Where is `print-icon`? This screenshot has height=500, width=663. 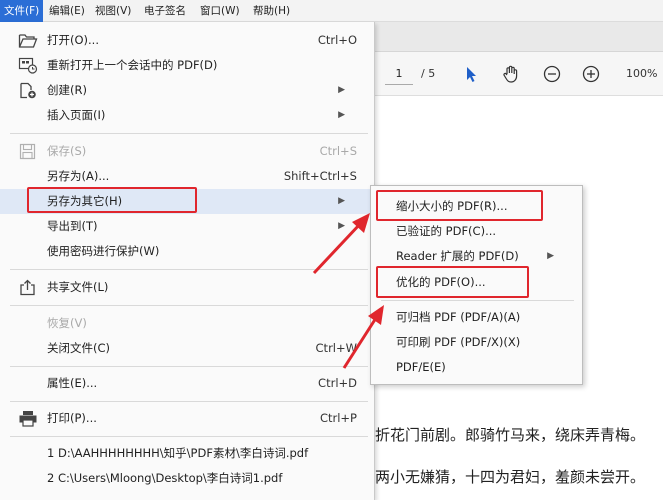
print-icon is located at coordinates (28, 418).